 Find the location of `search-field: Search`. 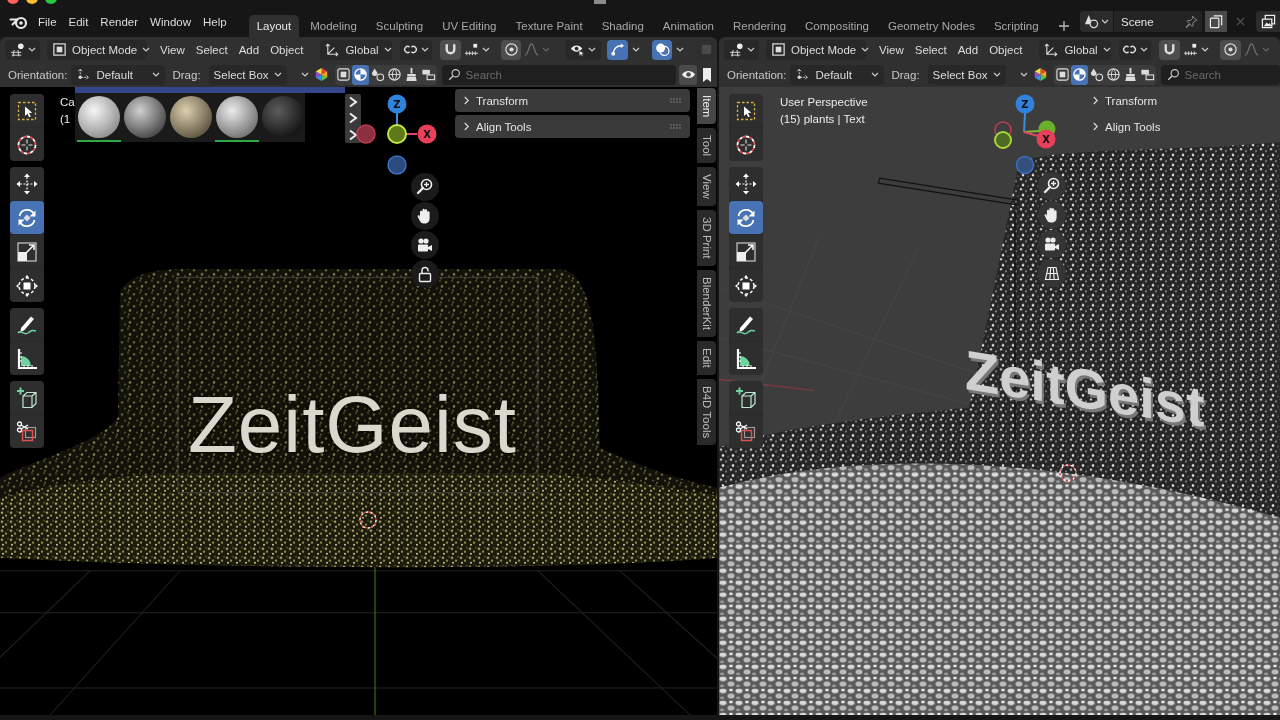

search-field: Search is located at coordinates (558, 74).